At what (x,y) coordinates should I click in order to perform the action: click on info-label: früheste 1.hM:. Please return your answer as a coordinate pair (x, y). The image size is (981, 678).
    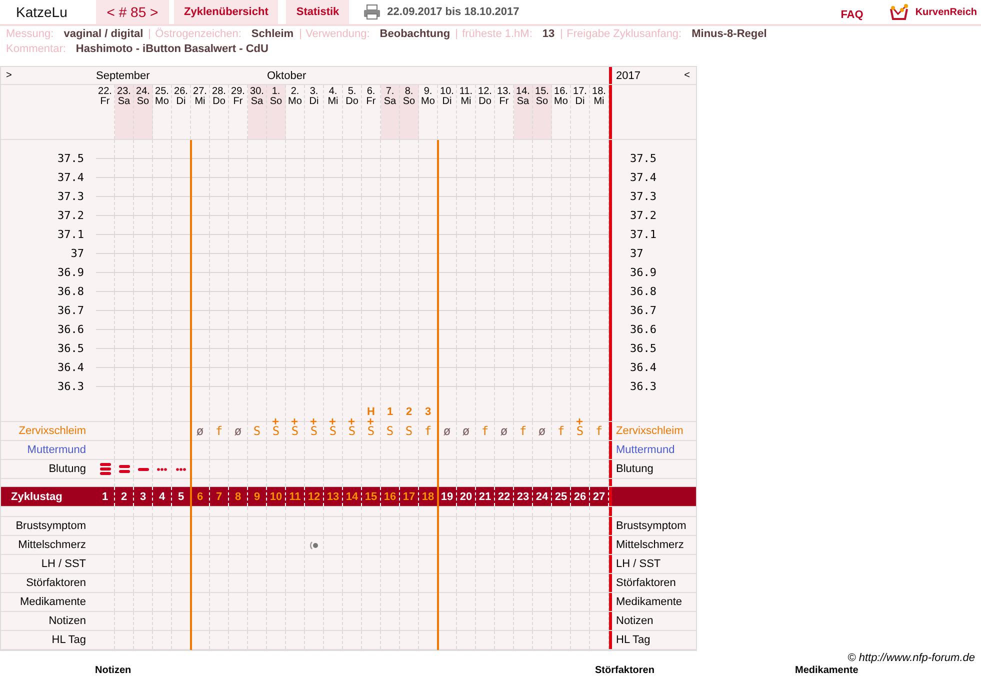
    Looking at the image, I should click on (497, 34).